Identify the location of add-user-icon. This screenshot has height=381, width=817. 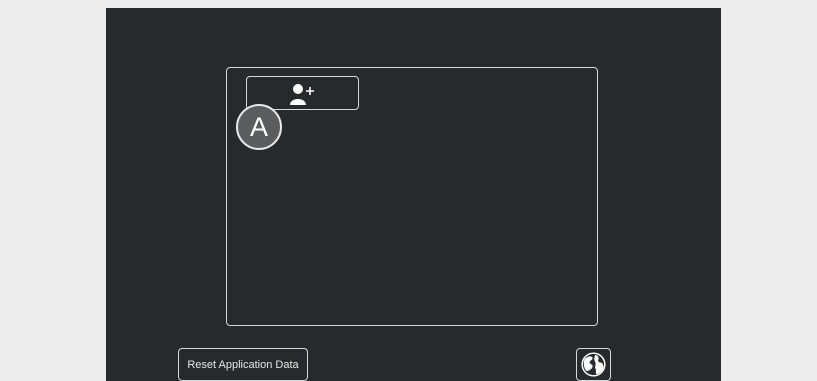
(302, 94).